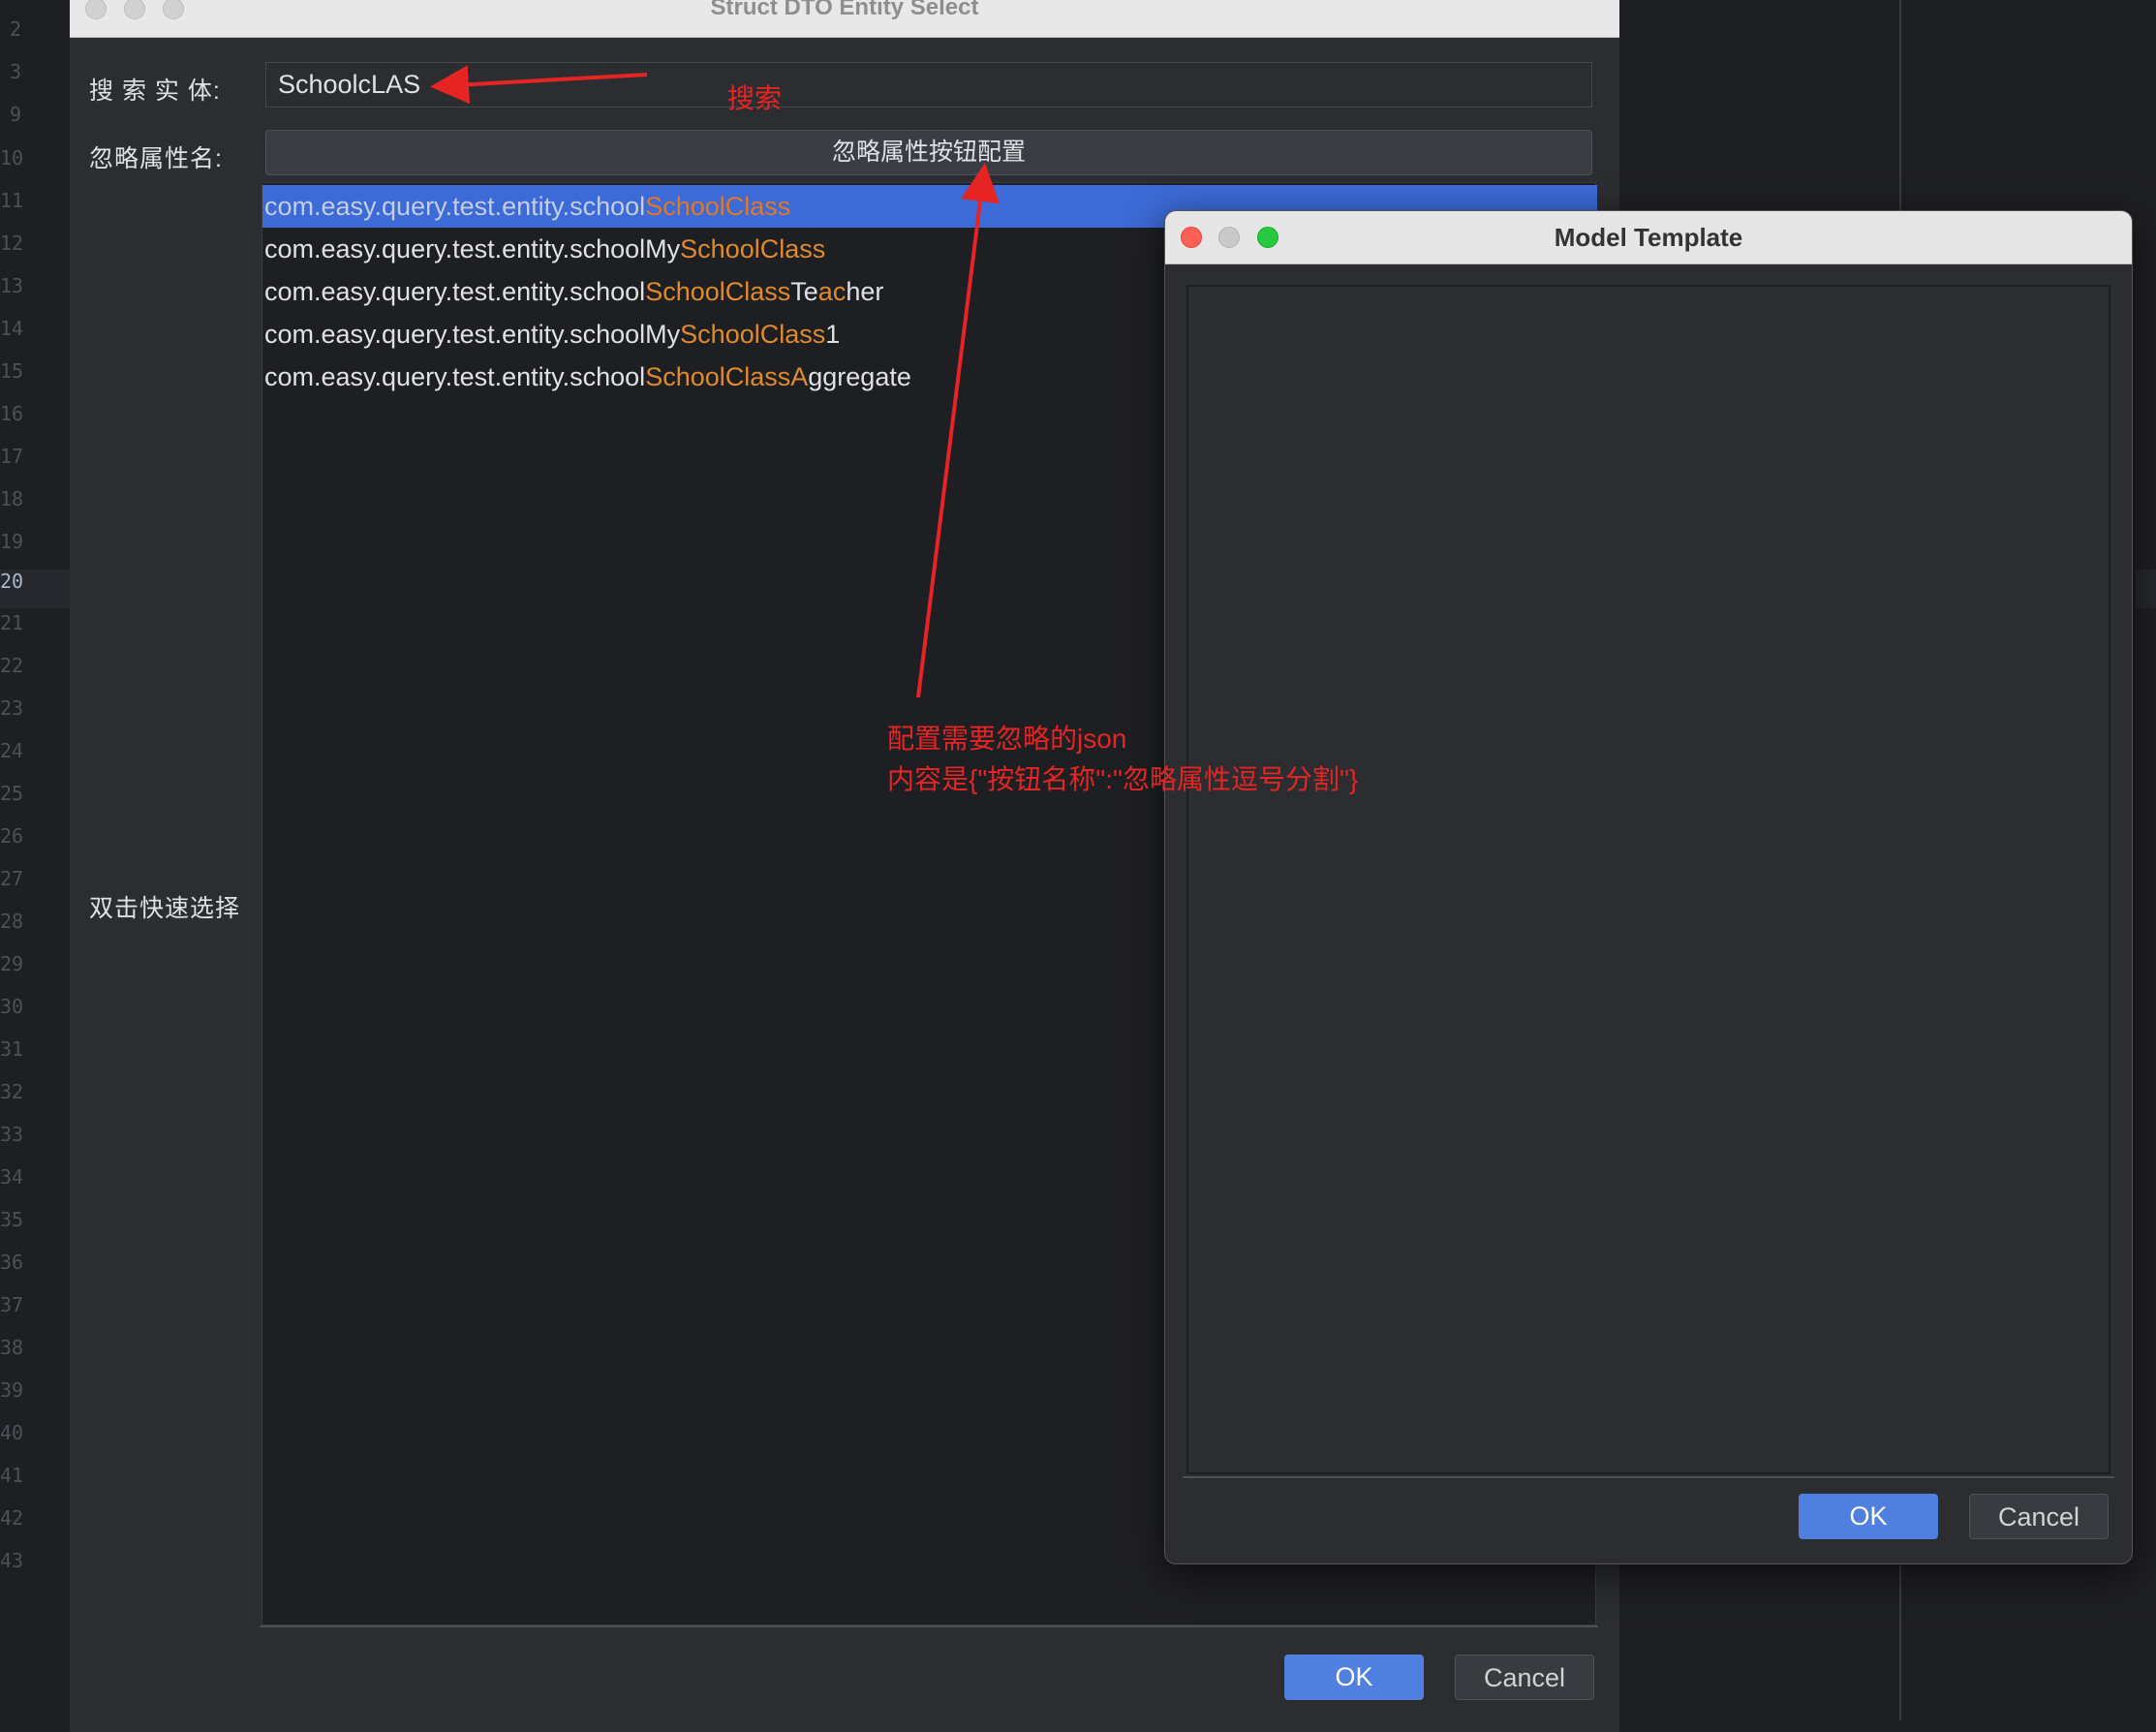 This screenshot has width=2156, height=1732. Describe the element at coordinates (12, 371) in the screenshot. I see `line-number: 15` at that location.